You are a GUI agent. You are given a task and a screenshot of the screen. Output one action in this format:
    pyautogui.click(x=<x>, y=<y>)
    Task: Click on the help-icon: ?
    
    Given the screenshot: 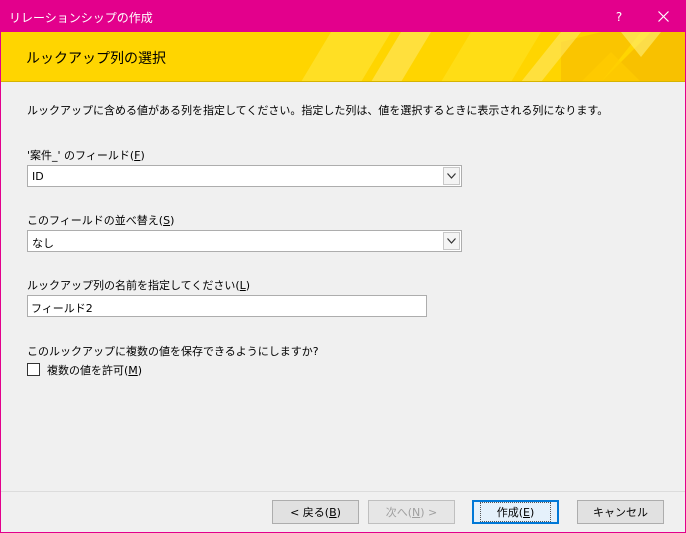 What is the action you would take?
    pyautogui.click(x=619, y=16)
    